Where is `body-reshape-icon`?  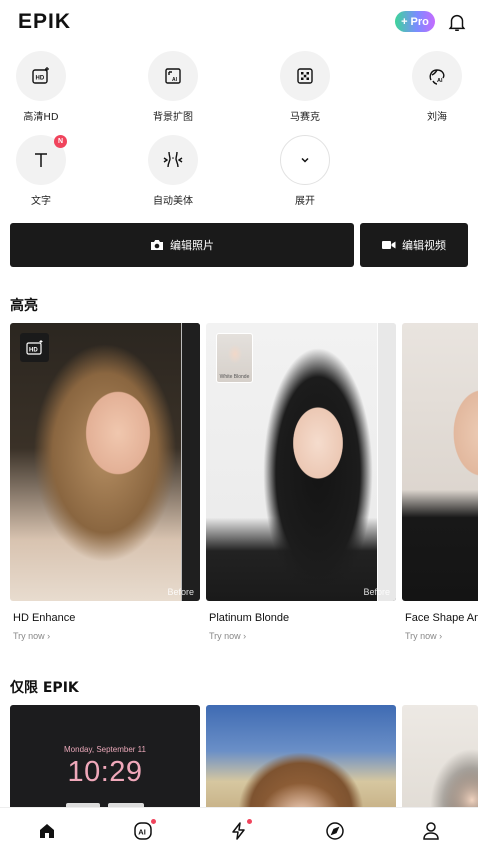
body-reshape-icon is located at coordinates (173, 159).